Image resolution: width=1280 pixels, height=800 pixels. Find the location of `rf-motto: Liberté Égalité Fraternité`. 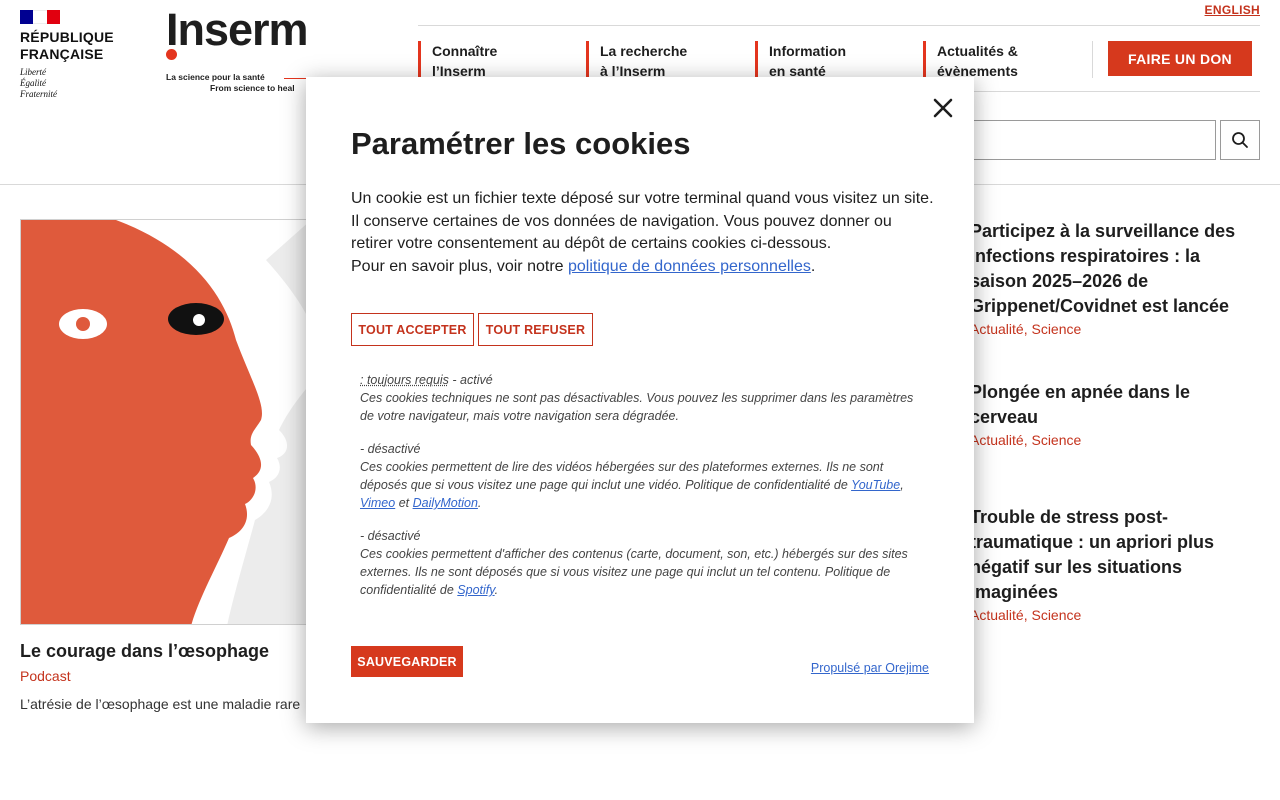

rf-motto: Liberté Égalité Fraternité is located at coordinates (38, 83).